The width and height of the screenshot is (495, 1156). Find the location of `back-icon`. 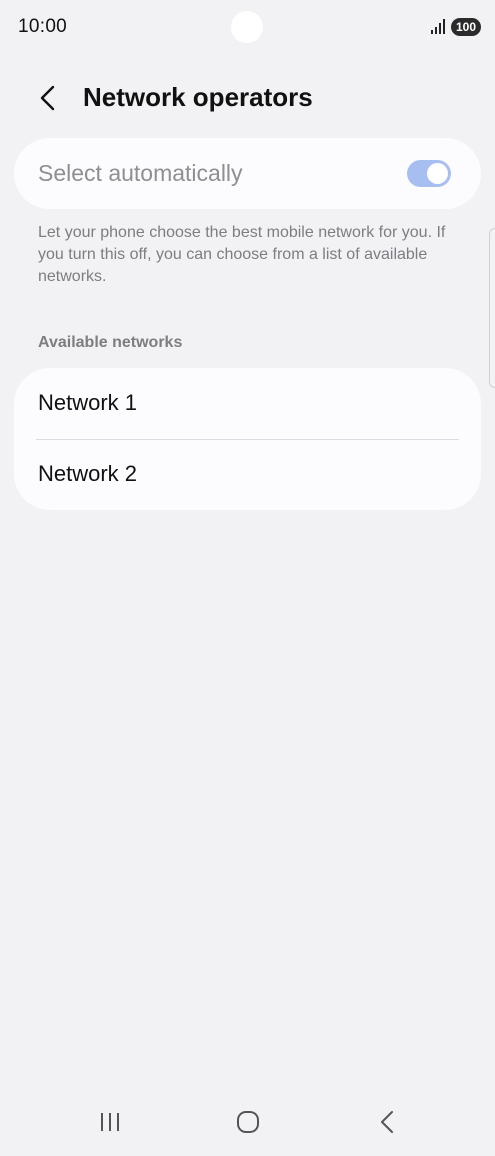

back-icon is located at coordinates (387, 1122).